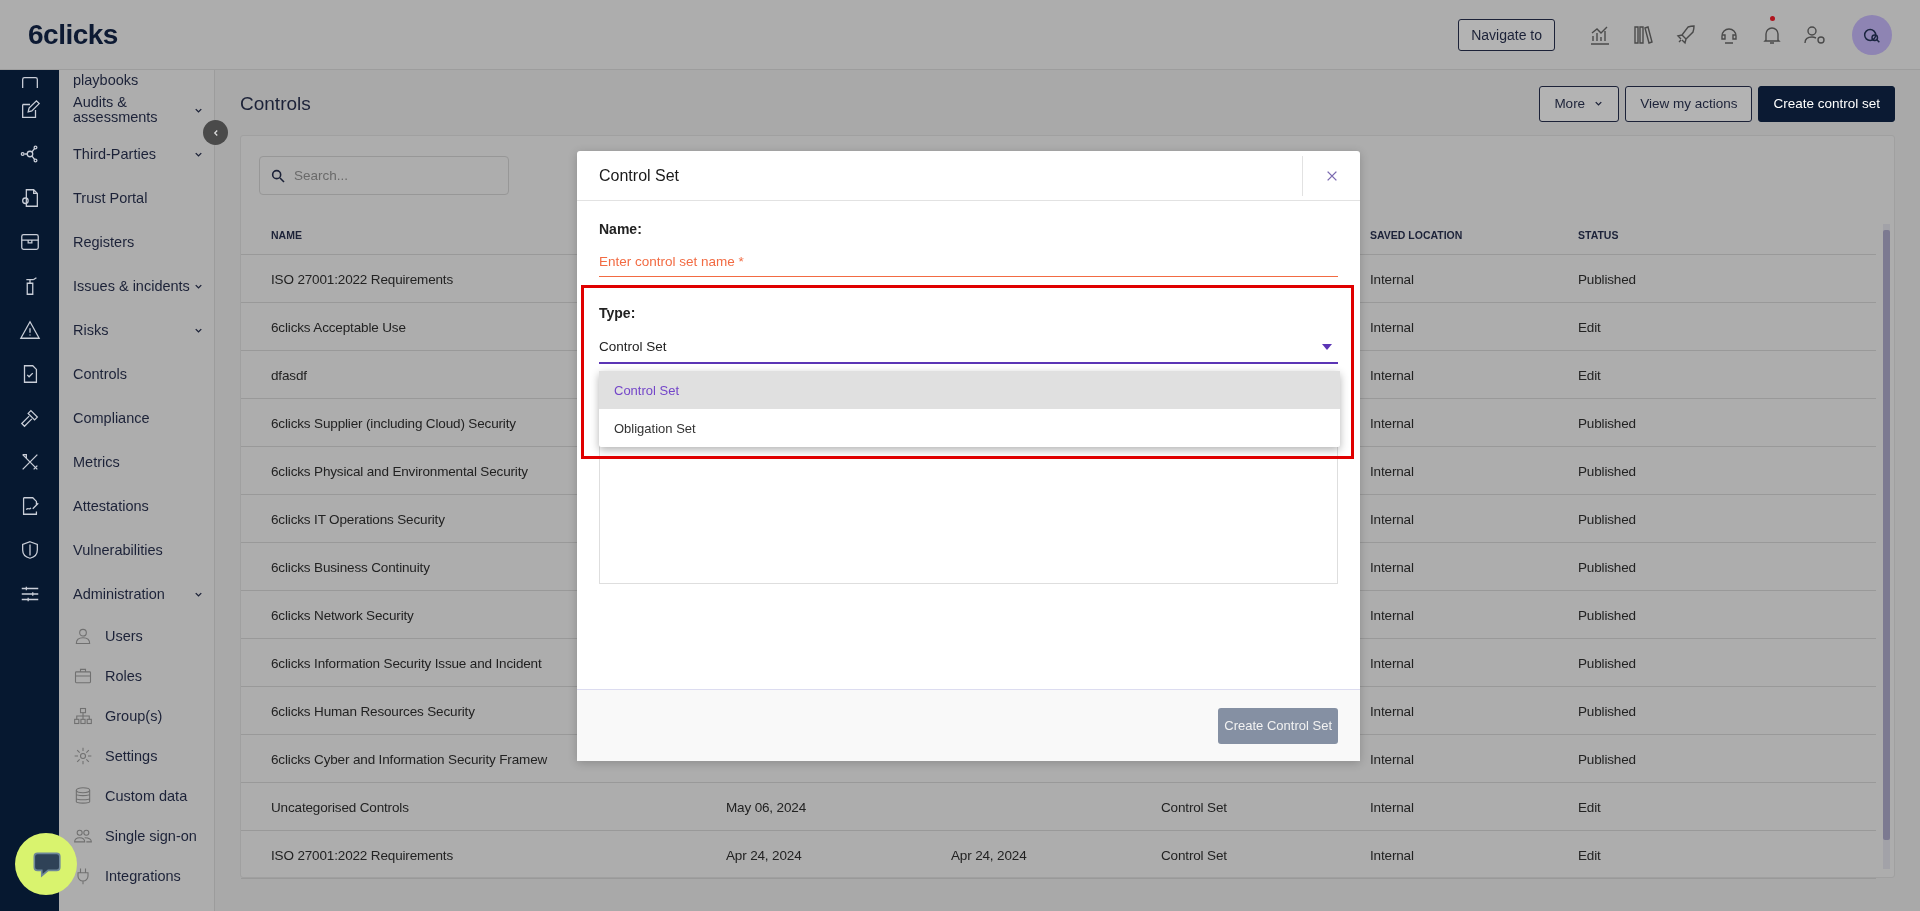 The width and height of the screenshot is (1920, 911). I want to click on page-title: Controls, so click(275, 103).